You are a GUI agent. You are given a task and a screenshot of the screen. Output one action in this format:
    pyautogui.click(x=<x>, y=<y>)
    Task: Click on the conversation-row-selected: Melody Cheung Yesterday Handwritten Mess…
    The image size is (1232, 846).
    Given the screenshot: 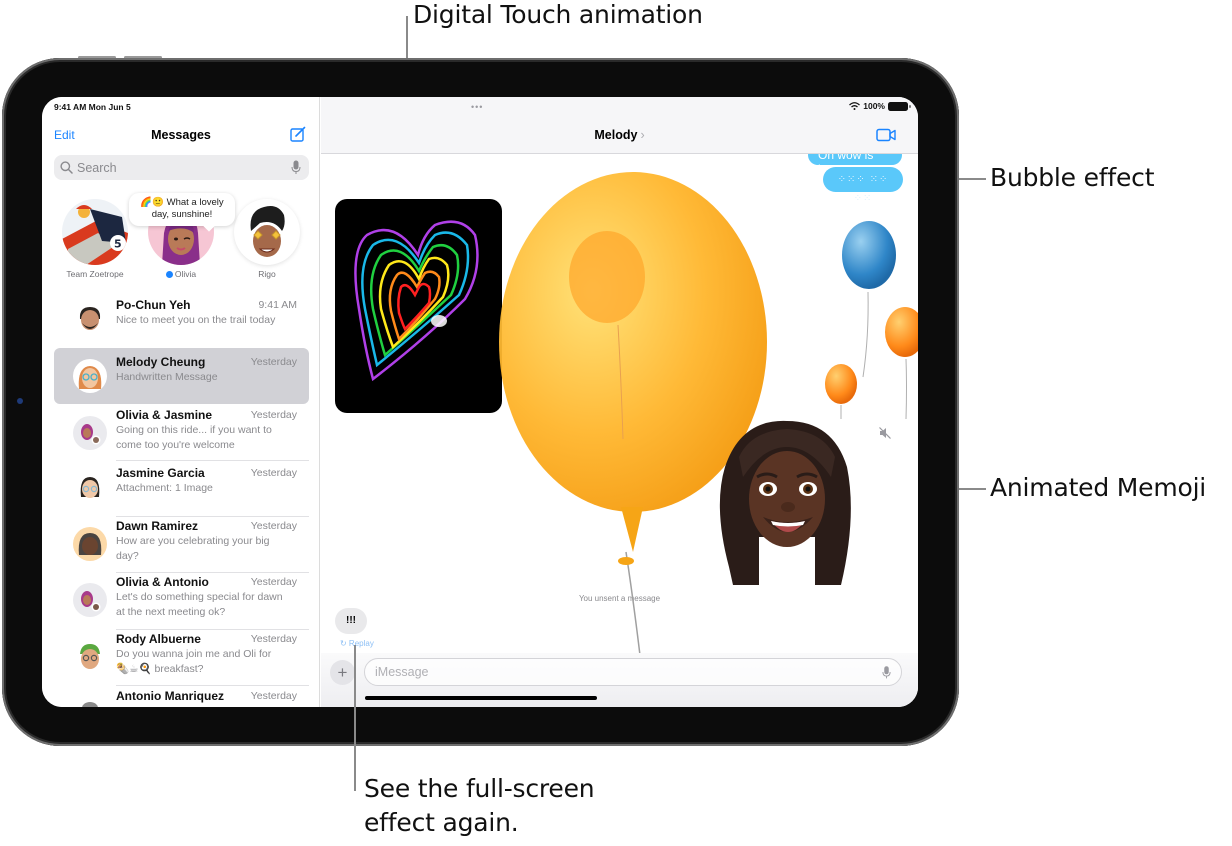 What is the action you would take?
    pyautogui.click(x=181, y=376)
    